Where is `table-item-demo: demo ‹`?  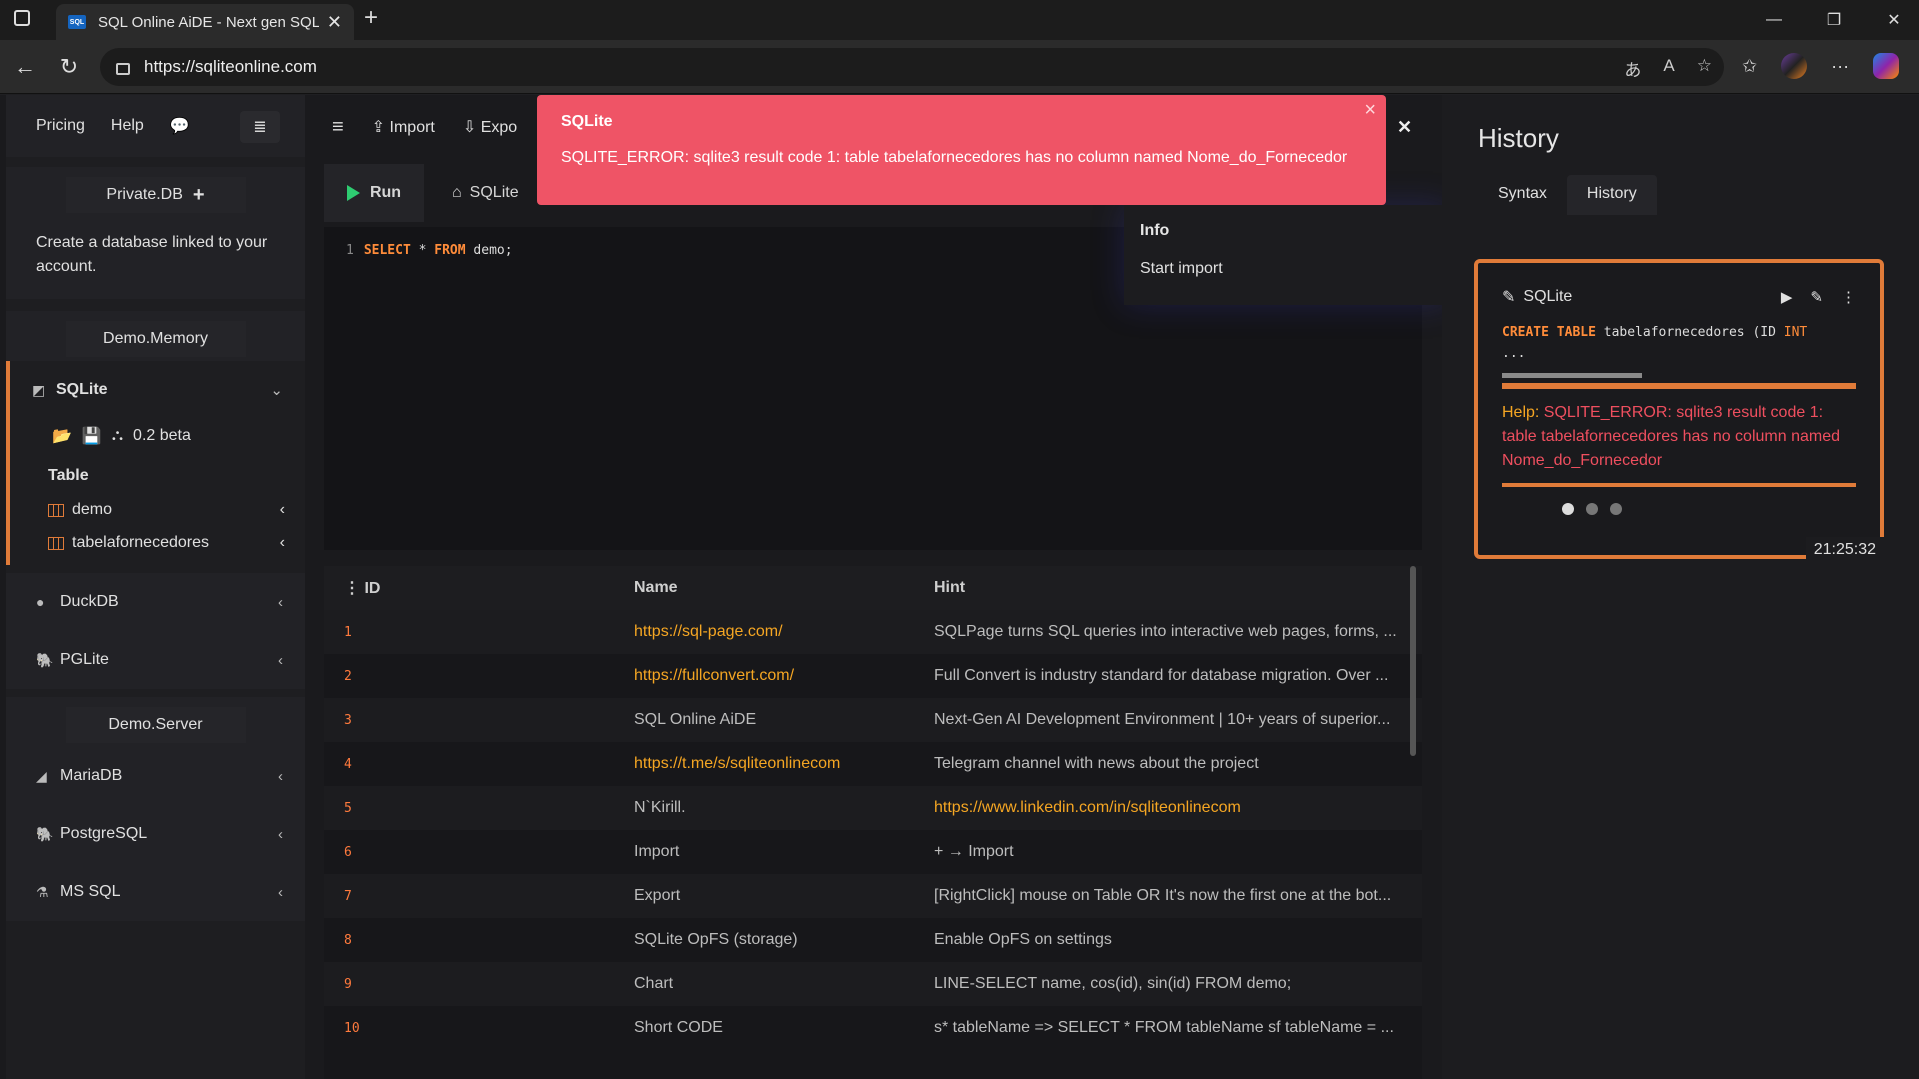 table-item-demo: demo ‹ is located at coordinates (157, 510).